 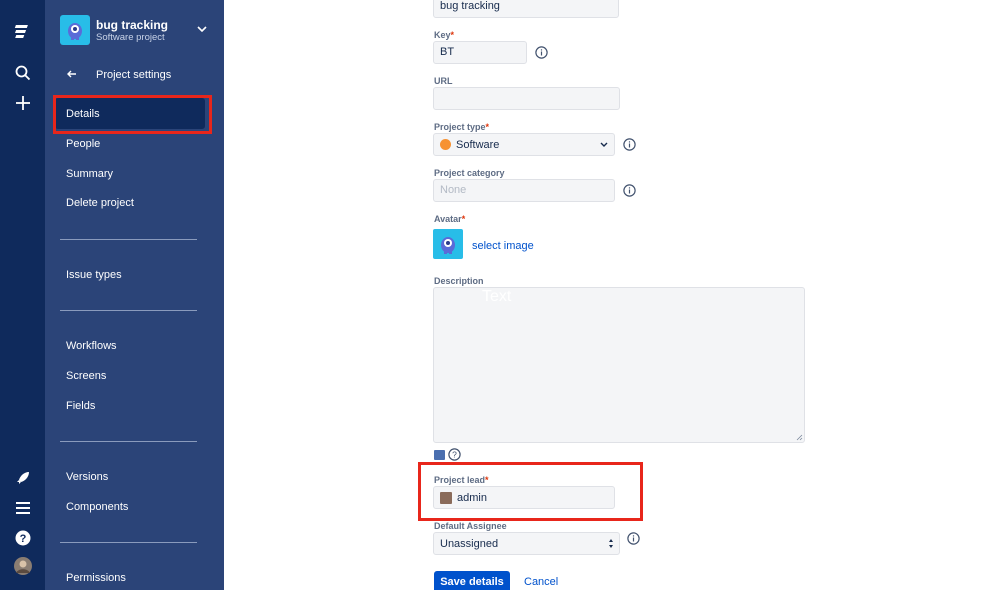 I want to click on key-label: Key*, so click(x=444, y=35).